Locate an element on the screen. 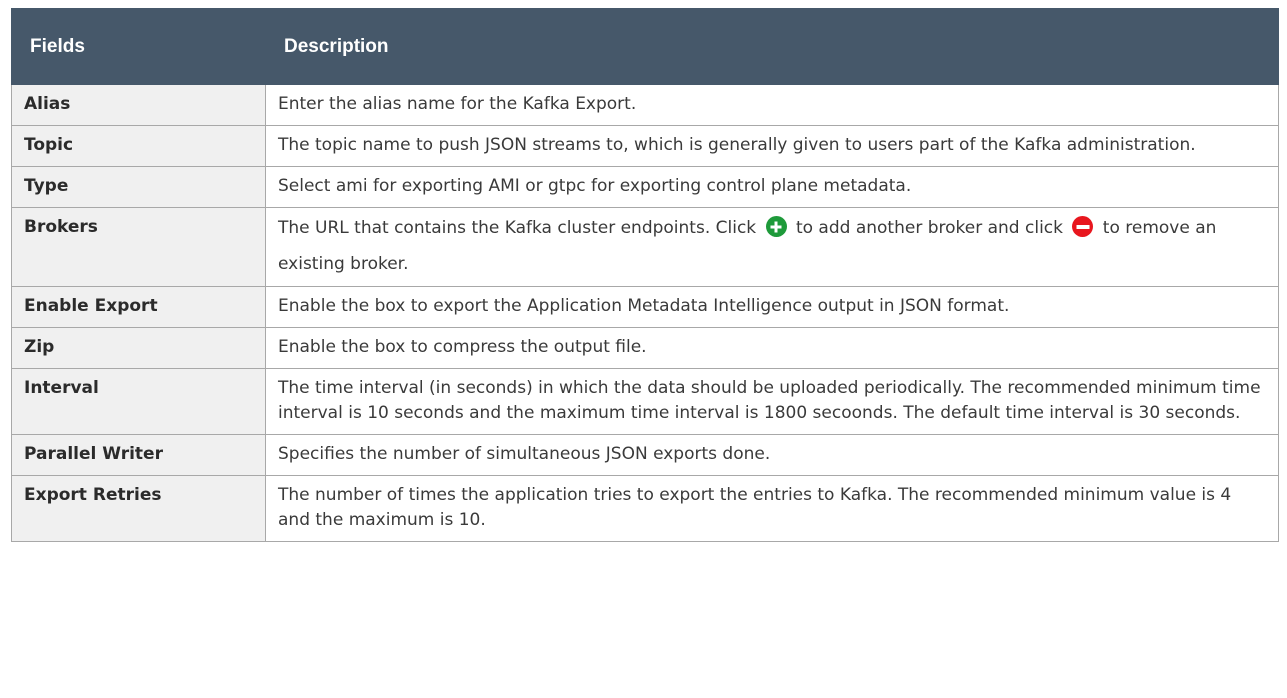 Image resolution: width=1287 pixels, height=698 pixels. brokers-text-between: to add another broker and click is located at coordinates (929, 228).